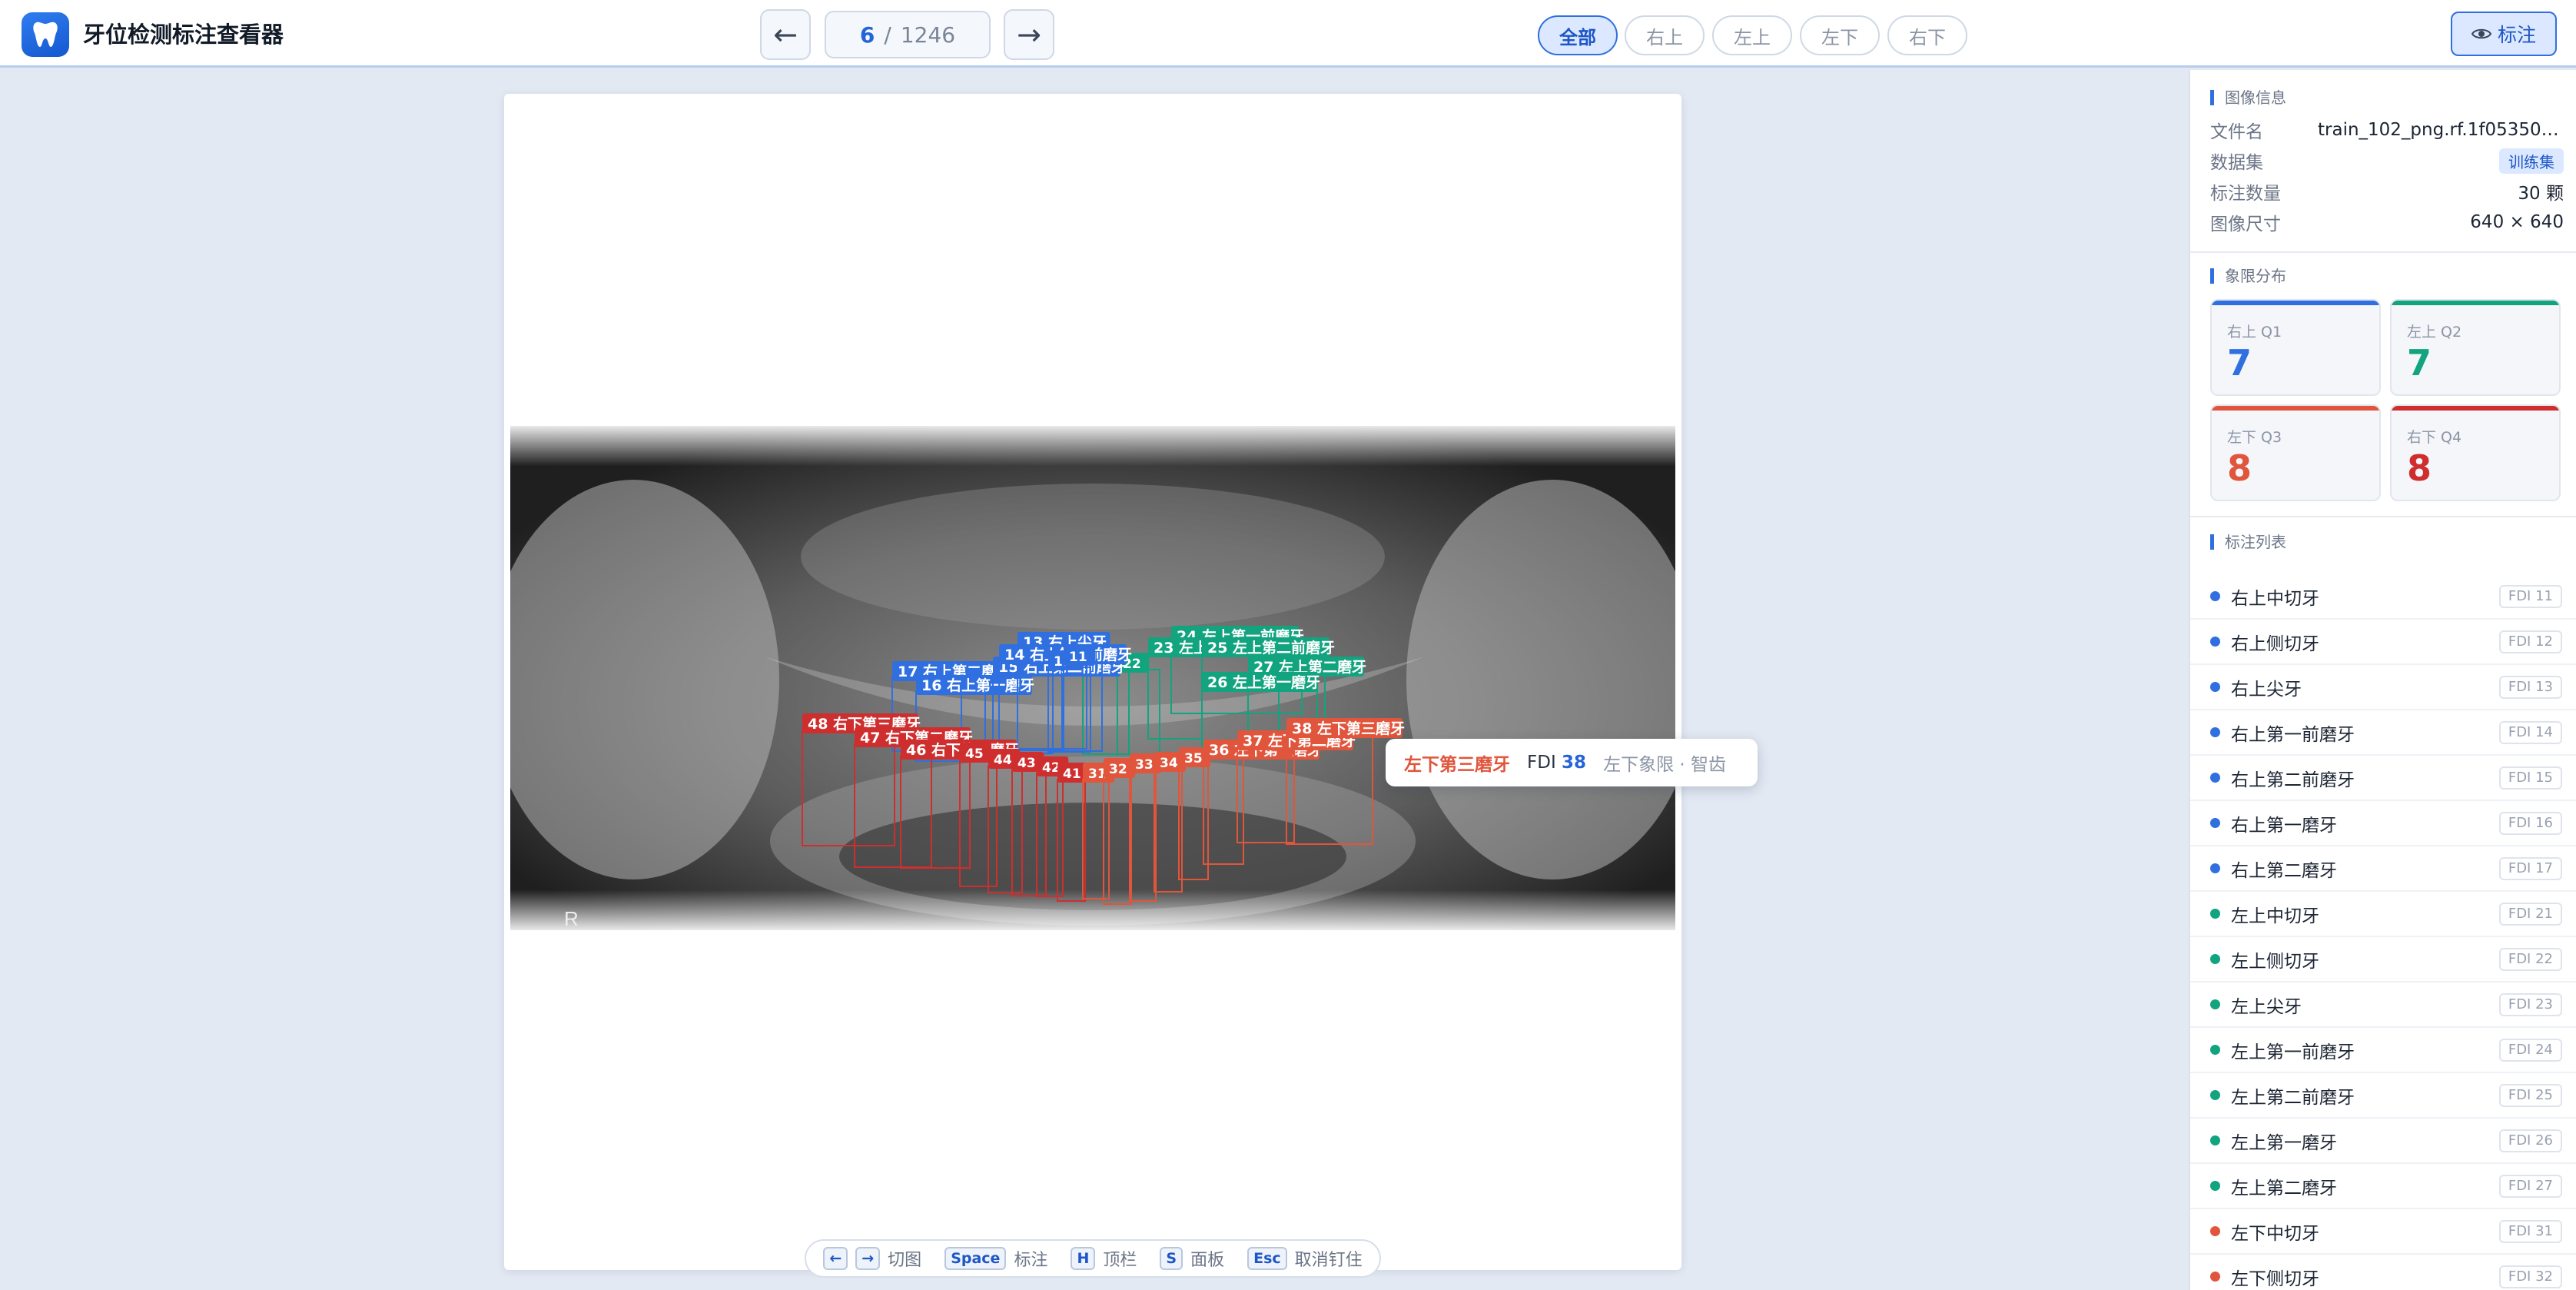  What do you see at coordinates (2383, 914) in the screenshot?
I see `list-item: 左上中切牙 FDI 21` at bounding box center [2383, 914].